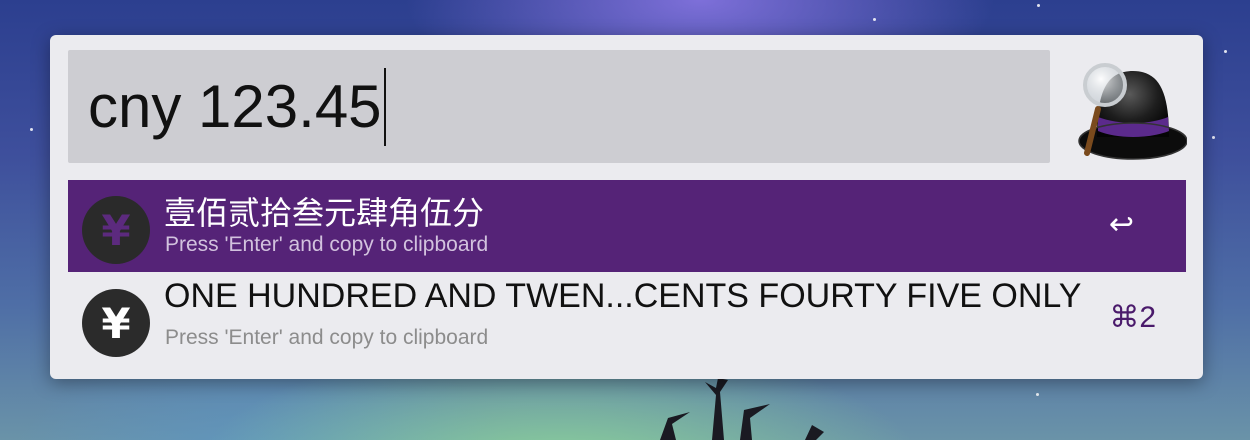  What do you see at coordinates (324, 213) in the screenshot?
I see `result-title: 壹佰贰拾叁元肆角伍分` at bounding box center [324, 213].